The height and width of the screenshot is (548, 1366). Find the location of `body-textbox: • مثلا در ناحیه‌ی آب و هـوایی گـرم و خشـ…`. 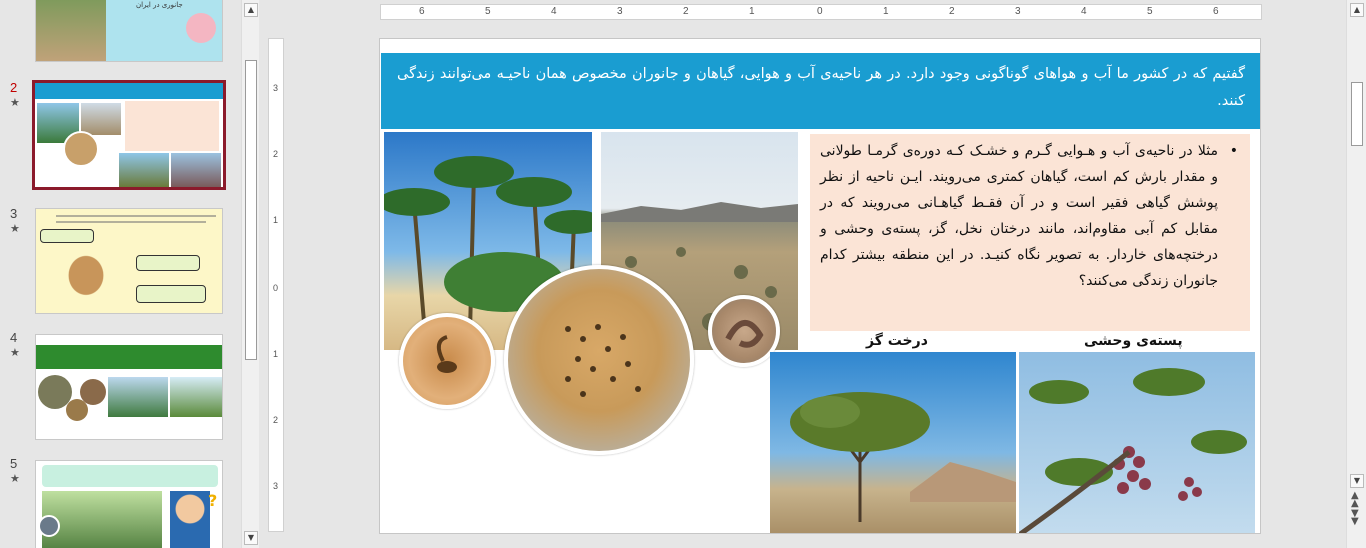

body-textbox: • مثلا در ناحیه‌ی آب و هـوایی گـرم و خشـ… is located at coordinates (1030, 232).